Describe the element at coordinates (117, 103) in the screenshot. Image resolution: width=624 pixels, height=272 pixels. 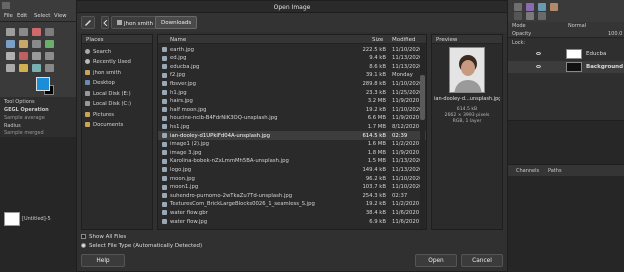
I see `place-disk-c: Local Disk (C:)` at that location.